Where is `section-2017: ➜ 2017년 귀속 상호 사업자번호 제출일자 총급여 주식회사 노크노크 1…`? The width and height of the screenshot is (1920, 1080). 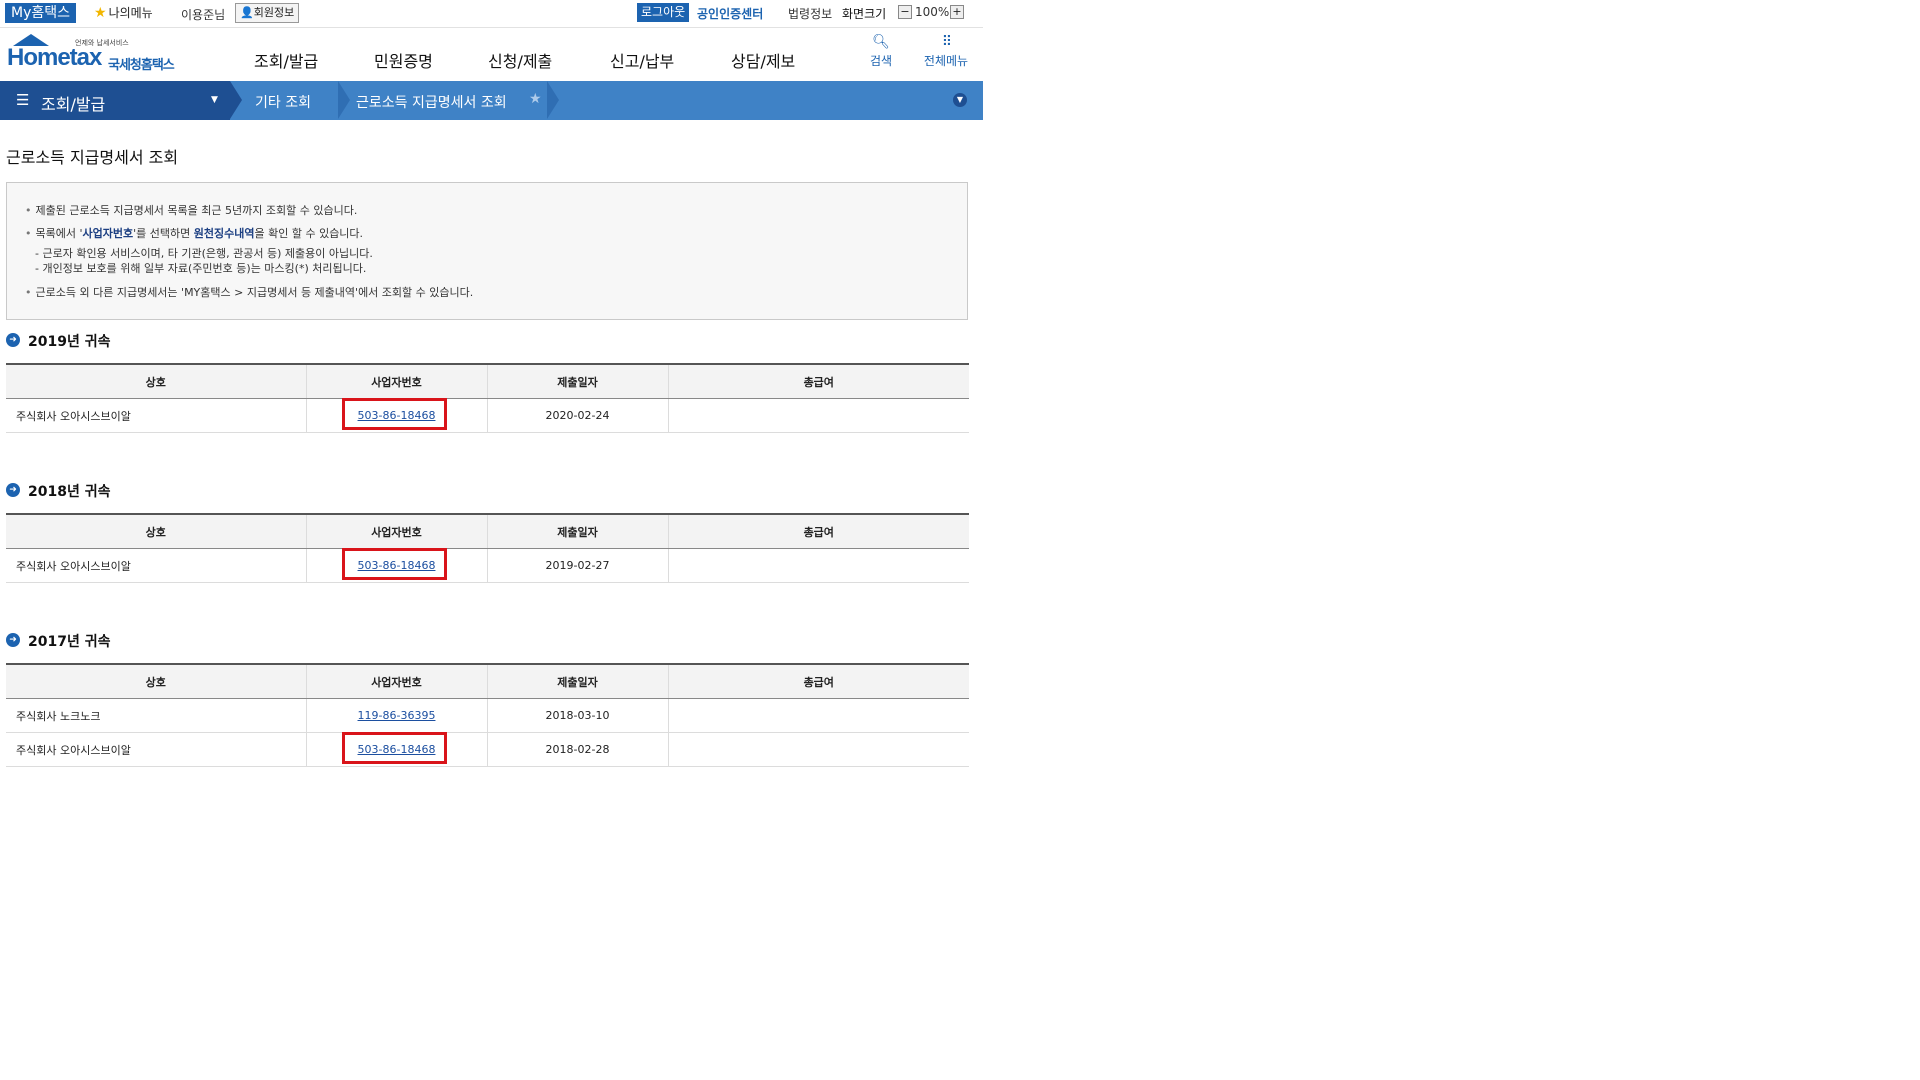 section-2017: ➜ 2017년 귀속 상호 사업자번호 제출일자 총급여 주식회사 노크노크 1… is located at coordinates (487, 698).